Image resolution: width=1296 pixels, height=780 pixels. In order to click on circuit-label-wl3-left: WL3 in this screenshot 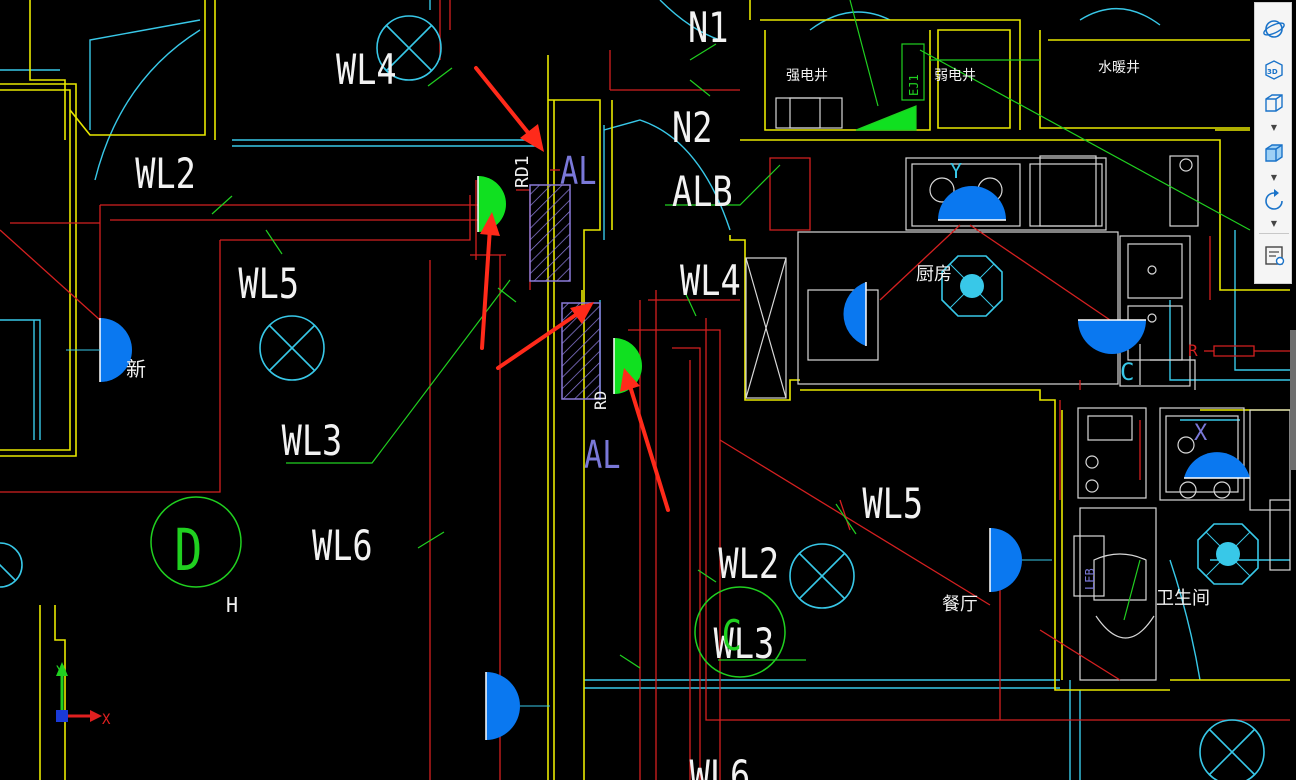, I will do `click(312, 440)`.